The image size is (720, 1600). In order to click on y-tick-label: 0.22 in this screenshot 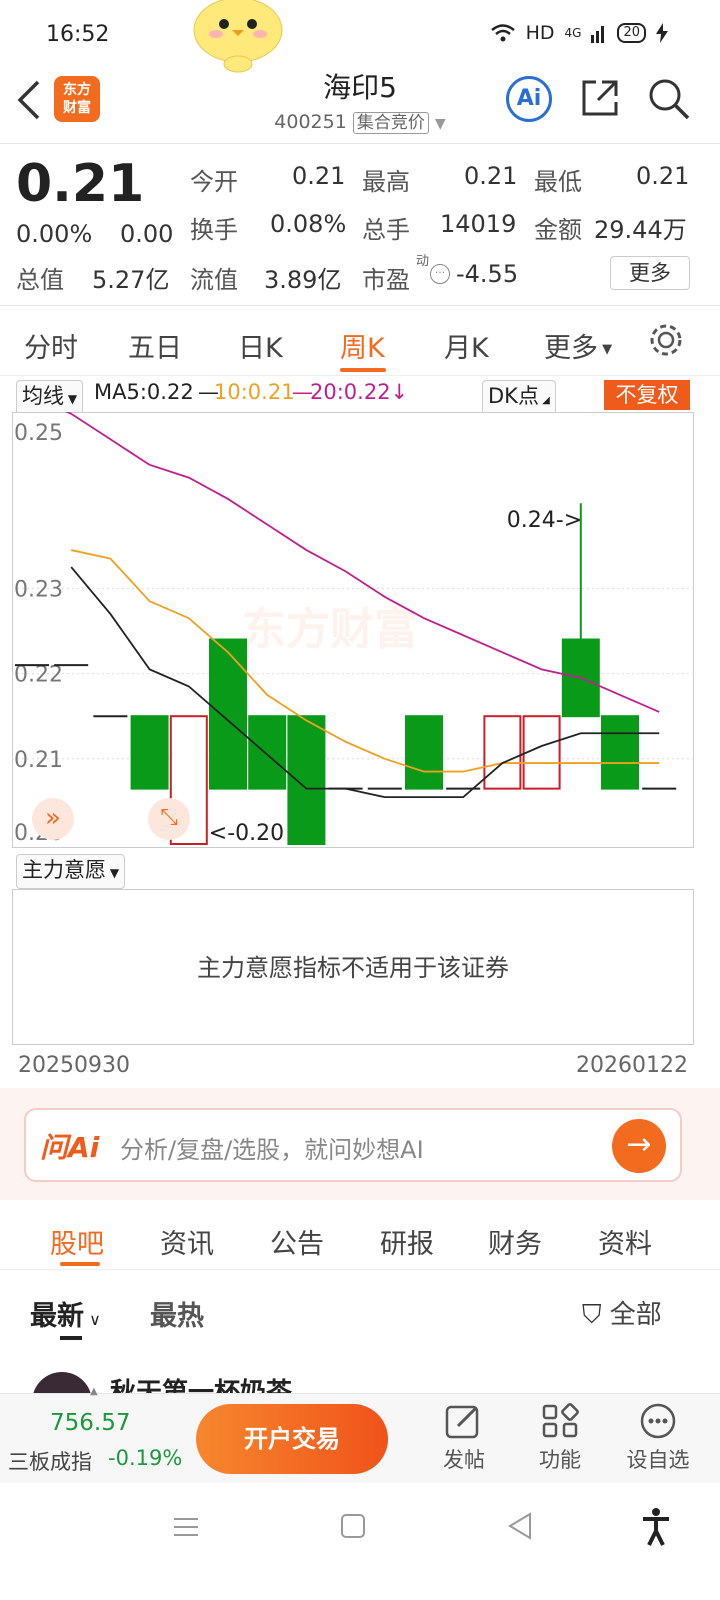, I will do `click(38, 675)`.